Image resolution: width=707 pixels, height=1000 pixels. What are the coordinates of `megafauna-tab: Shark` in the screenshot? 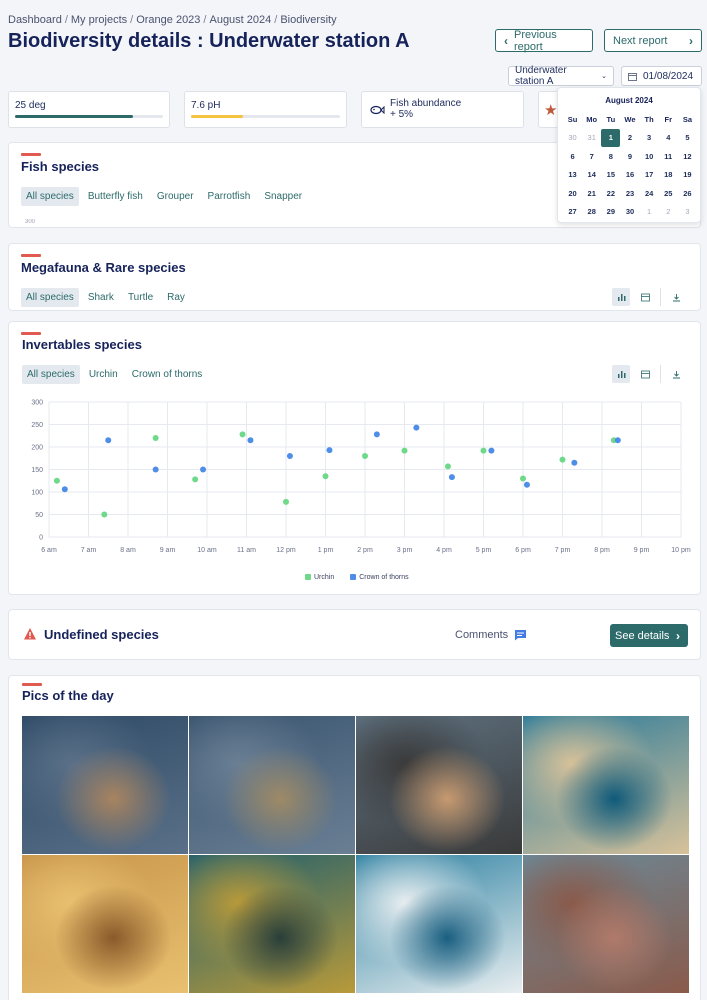 It's located at (101, 297).